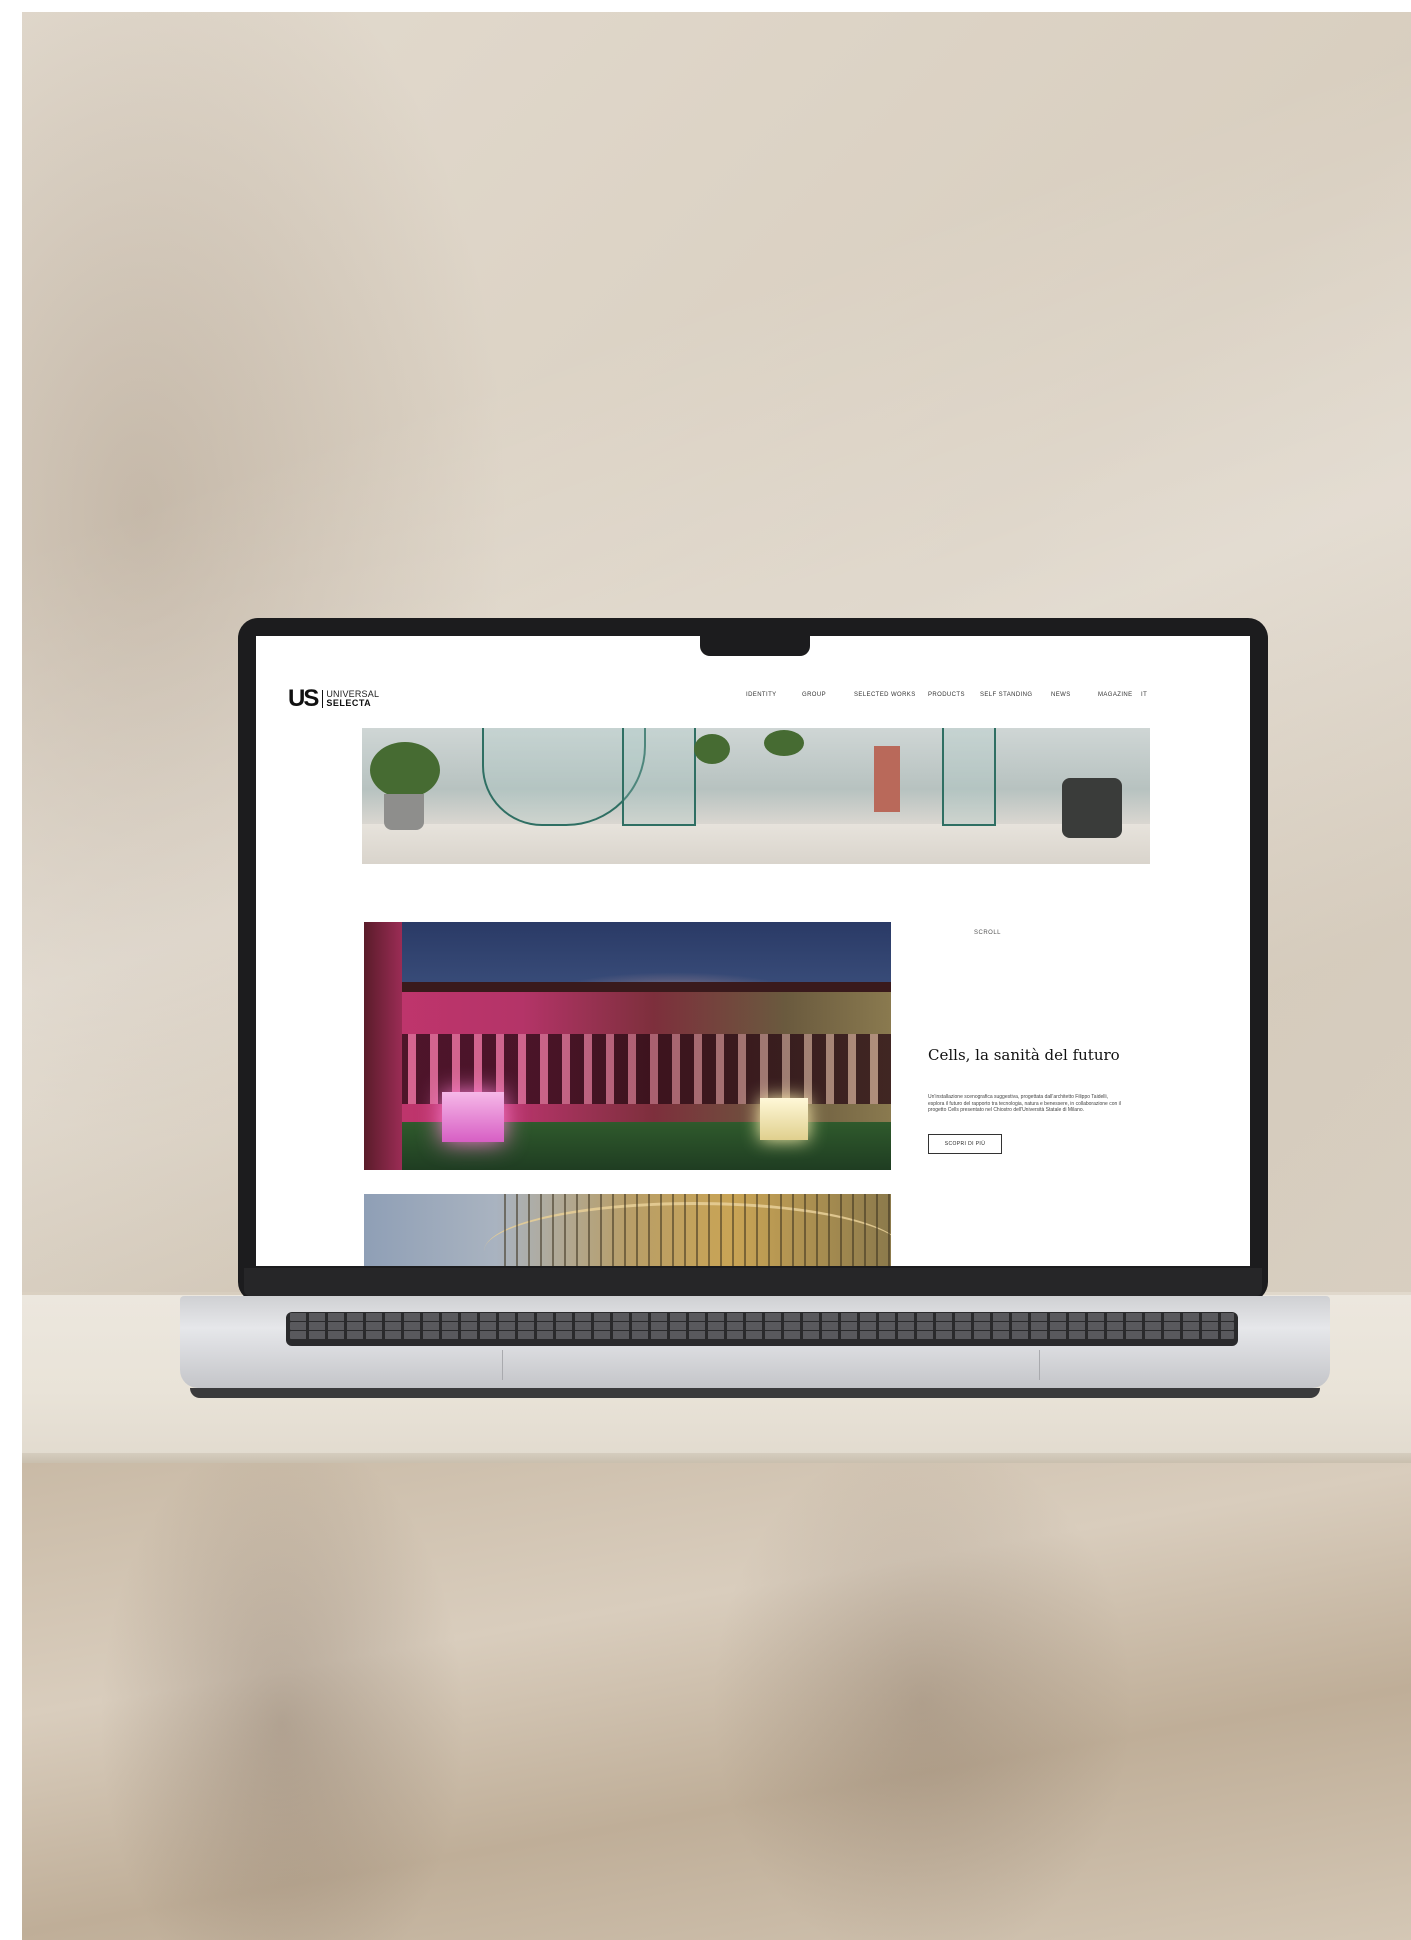  What do you see at coordinates (753, 1282) in the screenshot?
I see `laptop-hinge` at bounding box center [753, 1282].